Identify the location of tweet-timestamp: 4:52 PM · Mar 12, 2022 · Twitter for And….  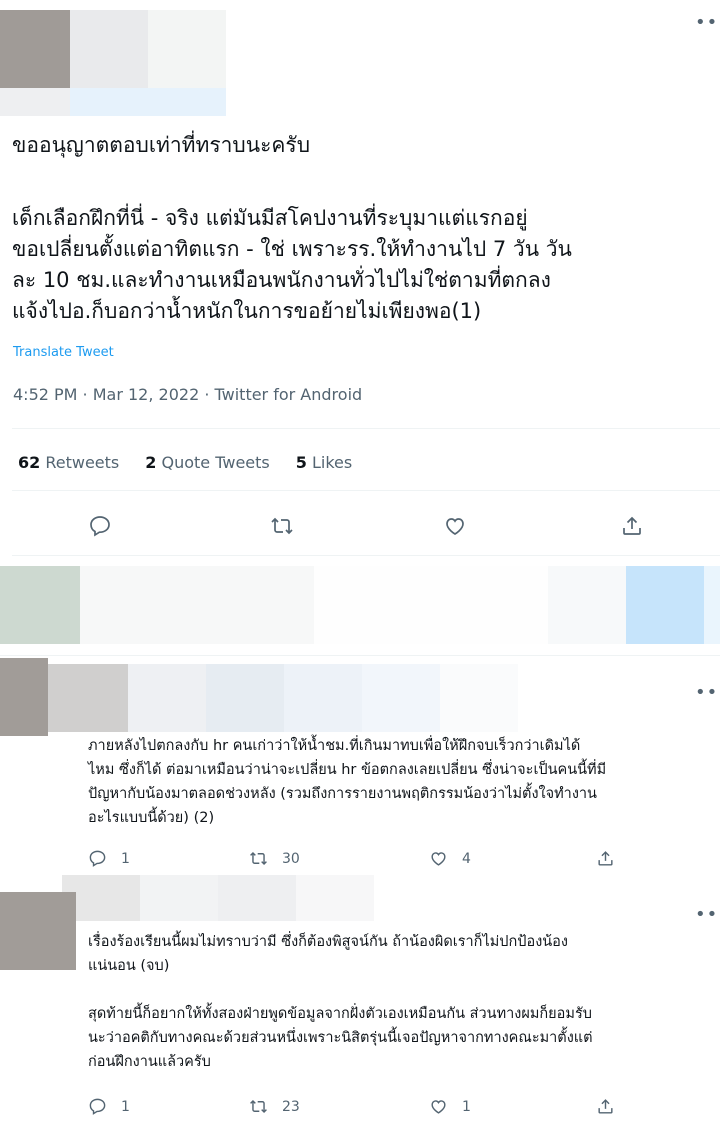
(187, 394).